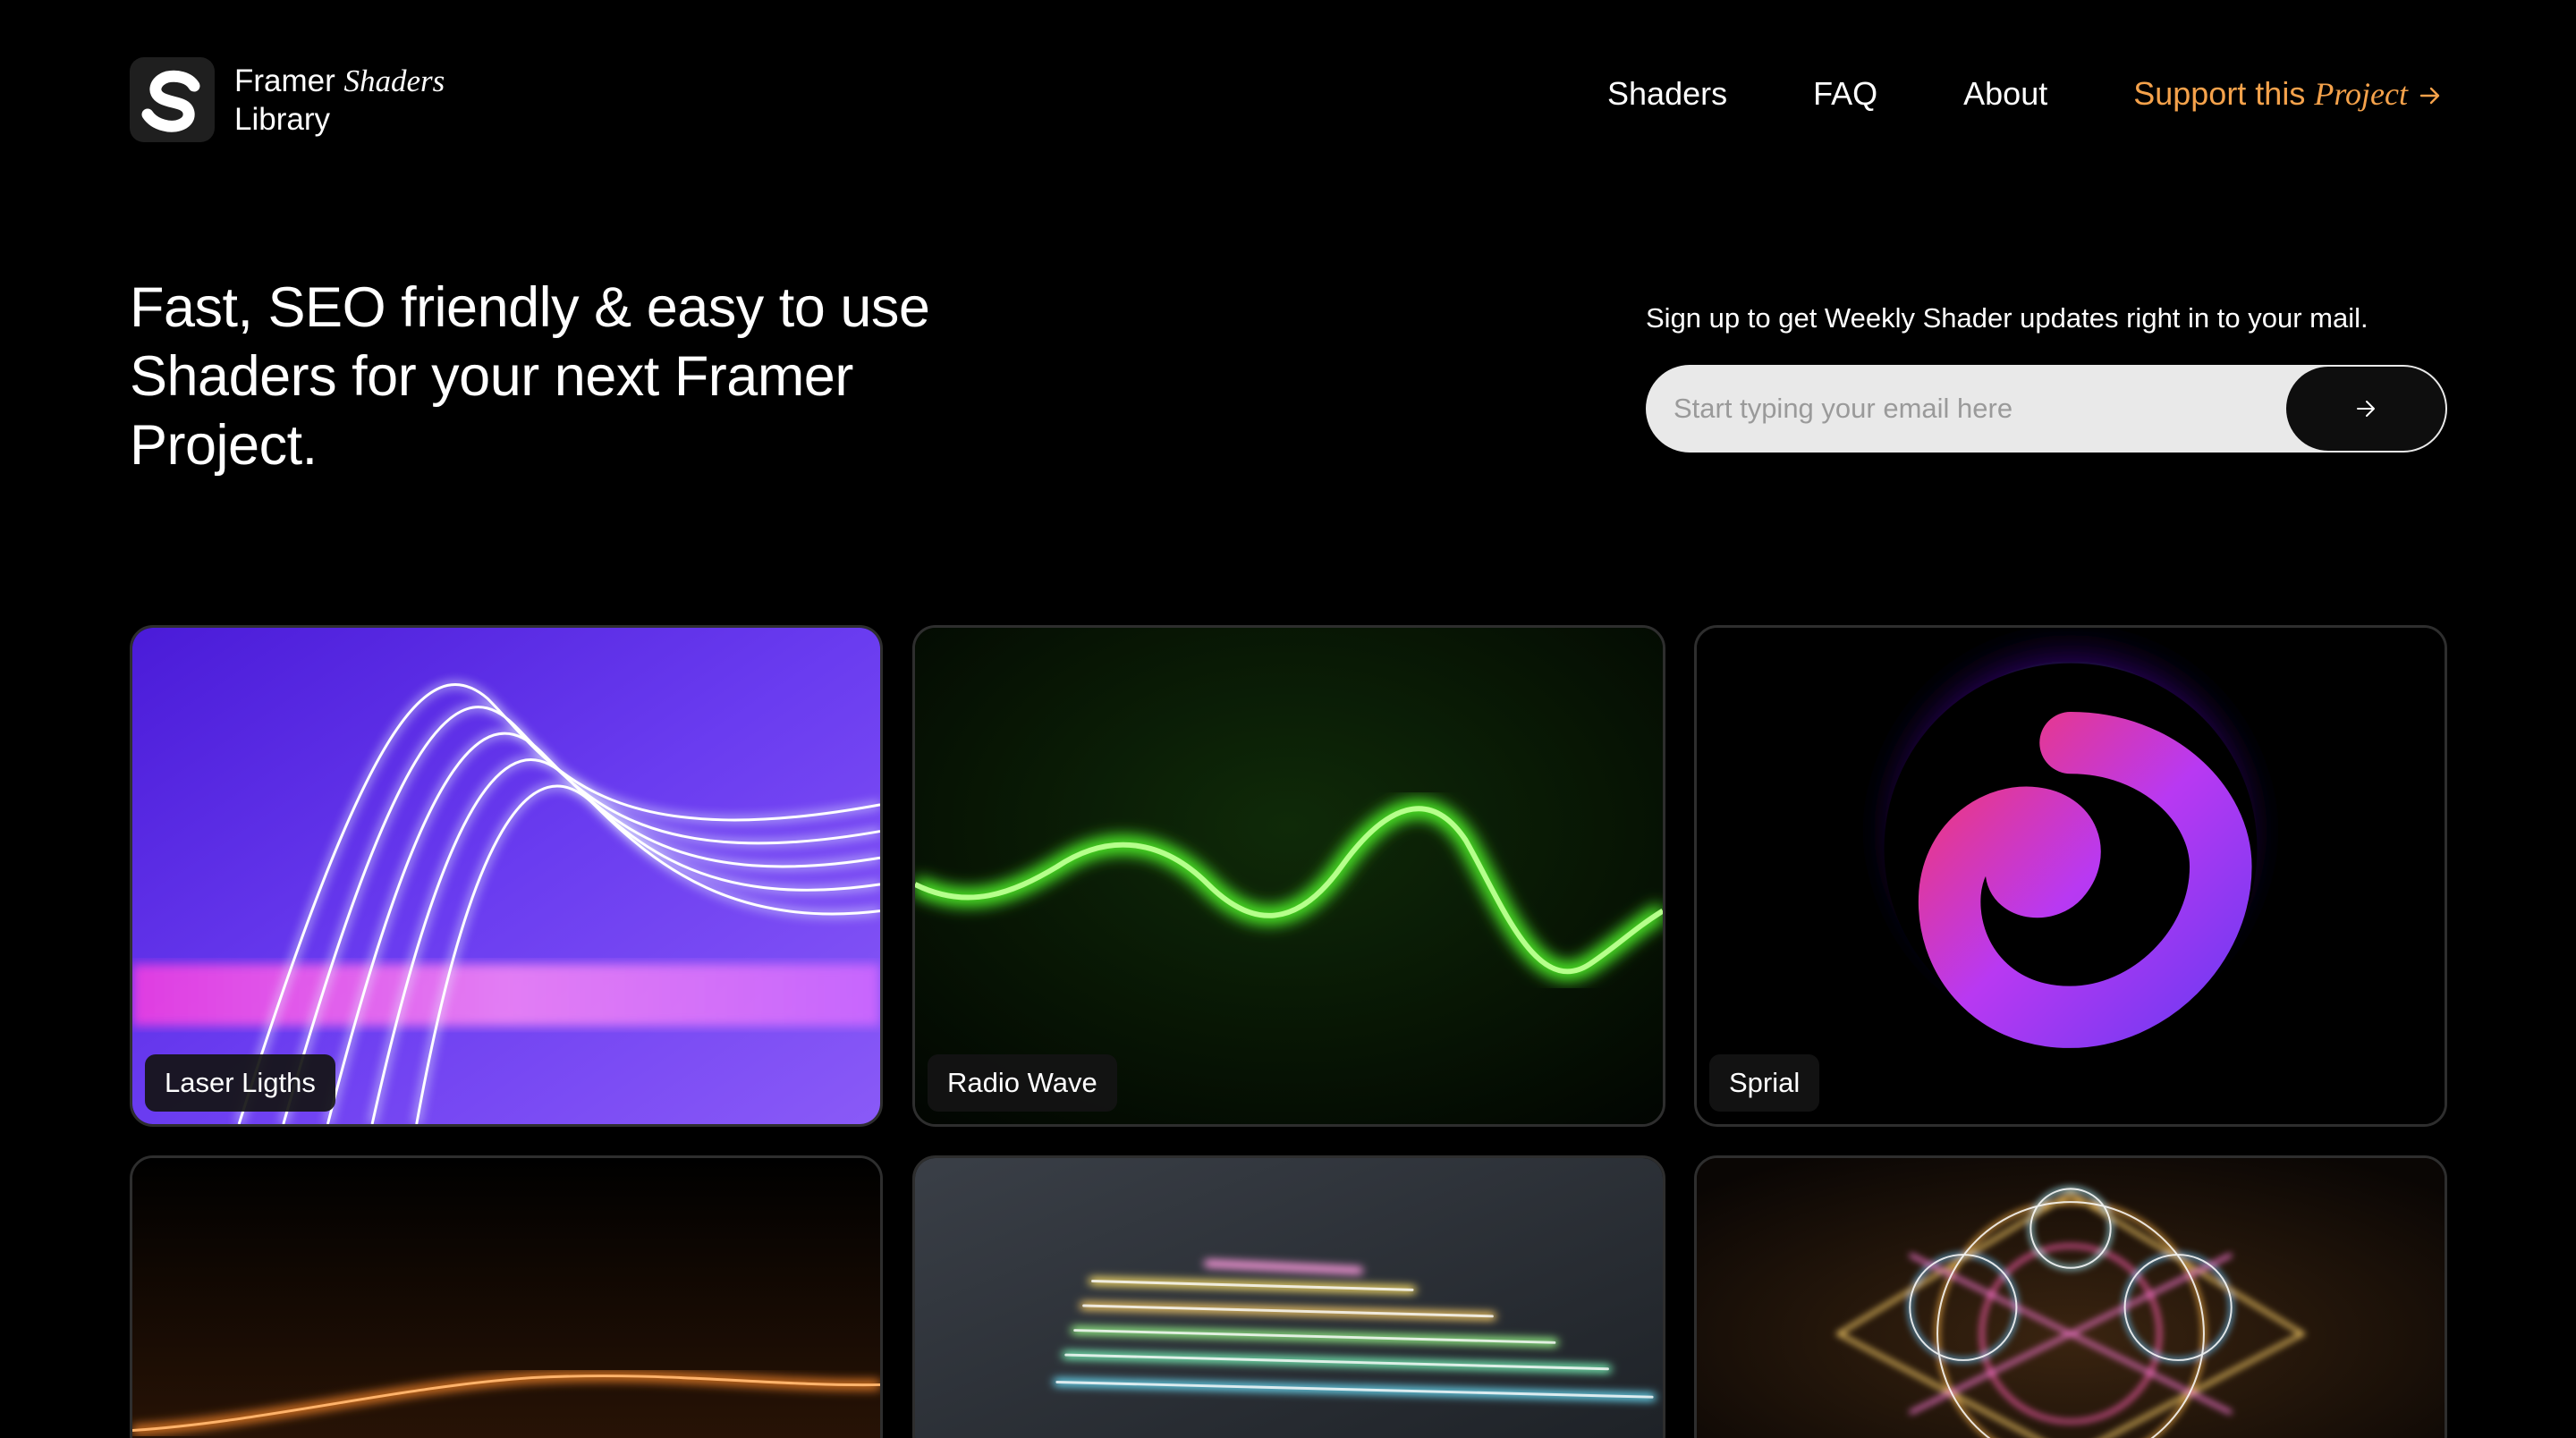 The image size is (2576, 1438). Describe the element at coordinates (172, 99) in the screenshot. I see `s-logo-icon` at that location.